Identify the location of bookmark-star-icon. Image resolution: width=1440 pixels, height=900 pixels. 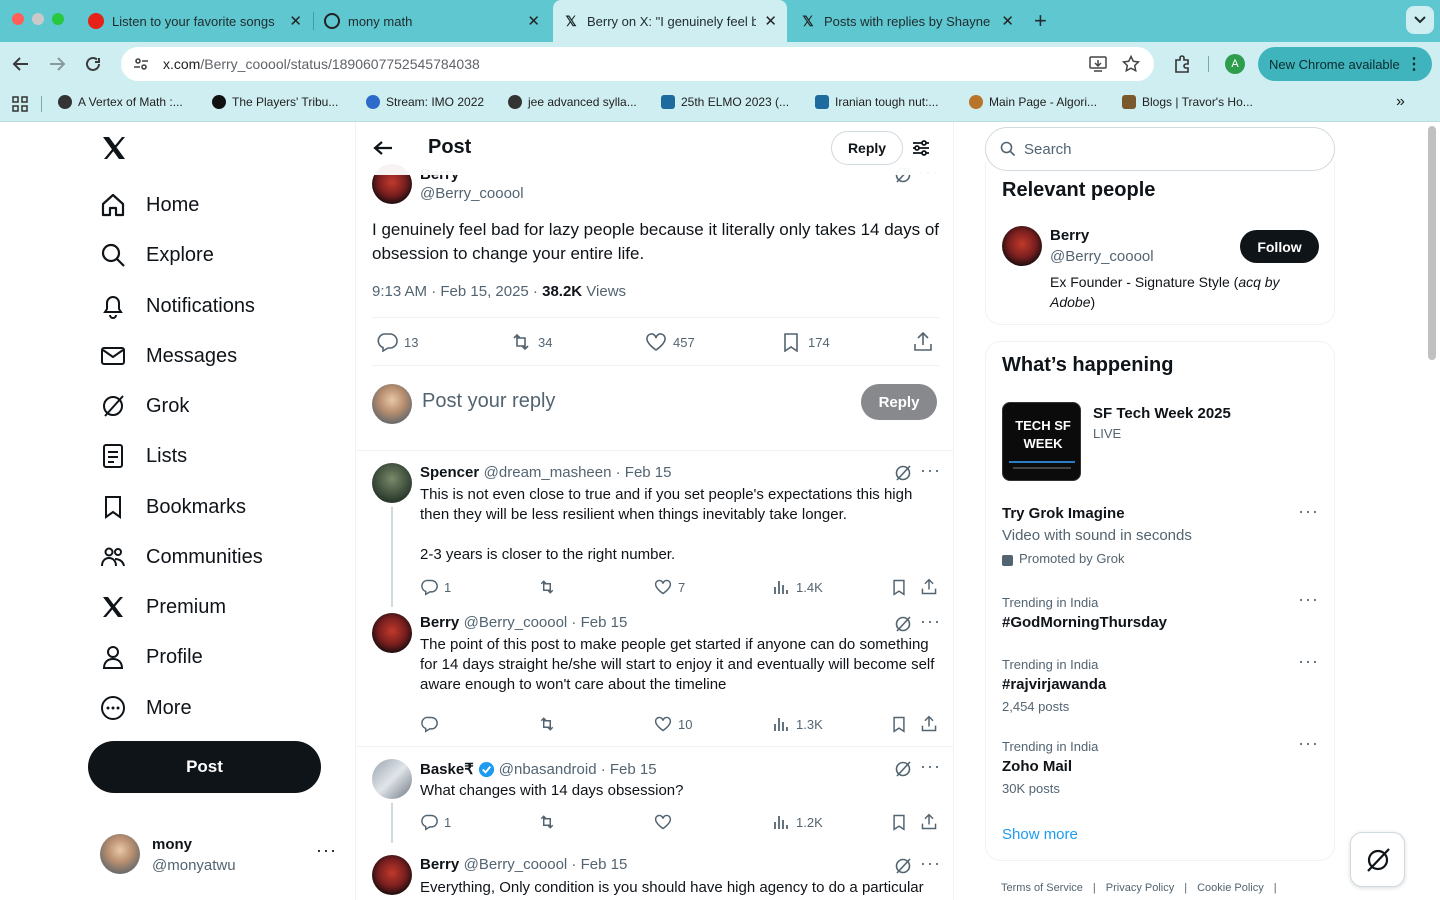
(1131, 64).